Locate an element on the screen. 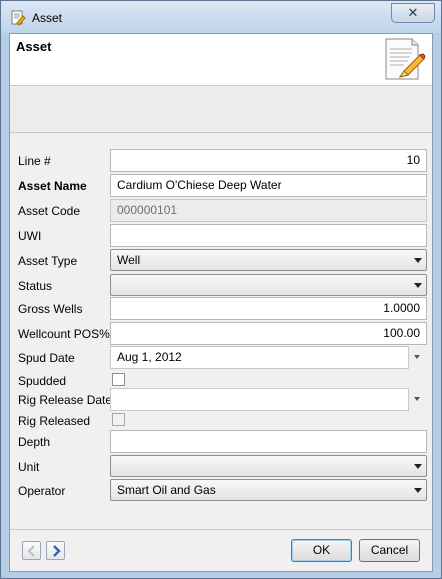 This screenshot has height=579, width=442. asset-edit-icon is located at coordinates (18, 18).